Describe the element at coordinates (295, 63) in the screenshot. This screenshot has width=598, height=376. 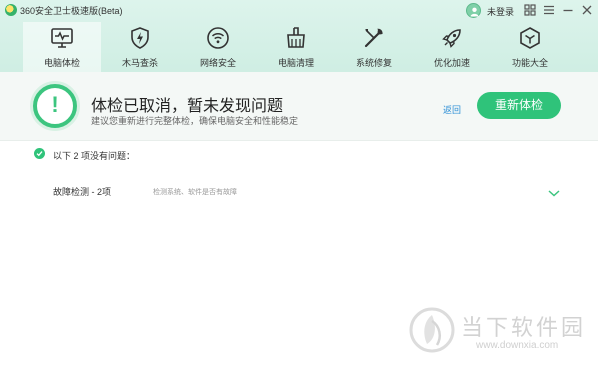
I see `nav-label: 电脑清理` at that location.